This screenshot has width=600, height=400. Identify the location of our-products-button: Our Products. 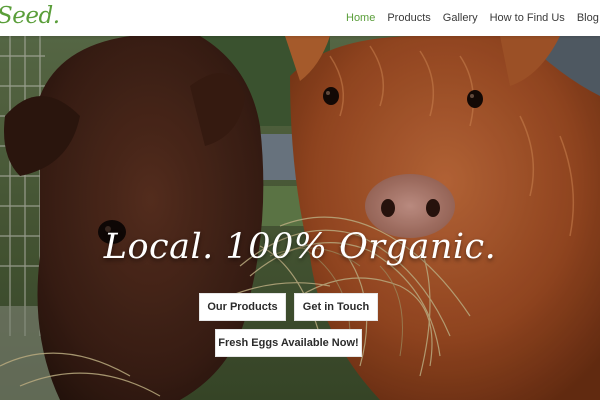
(242, 307).